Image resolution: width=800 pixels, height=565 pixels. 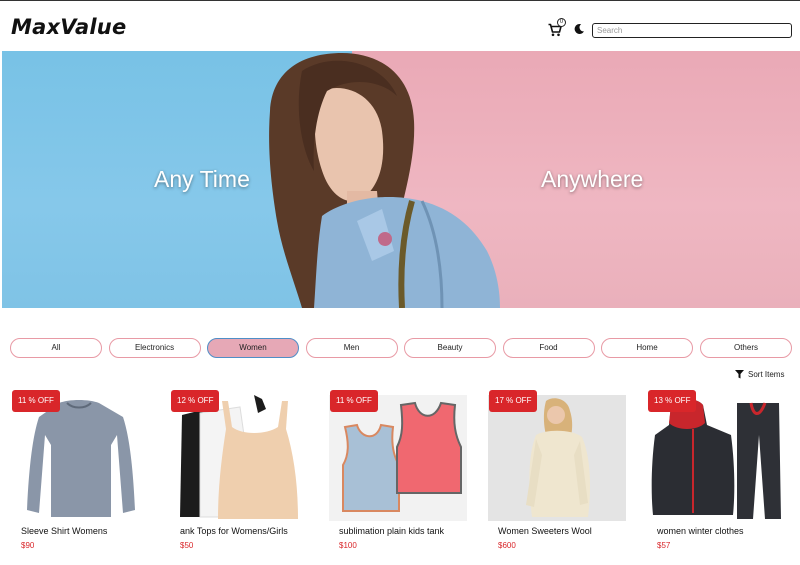 What do you see at coordinates (154, 348) in the screenshot?
I see `filter-electronics: Electronics` at bounding box center [154, 348].